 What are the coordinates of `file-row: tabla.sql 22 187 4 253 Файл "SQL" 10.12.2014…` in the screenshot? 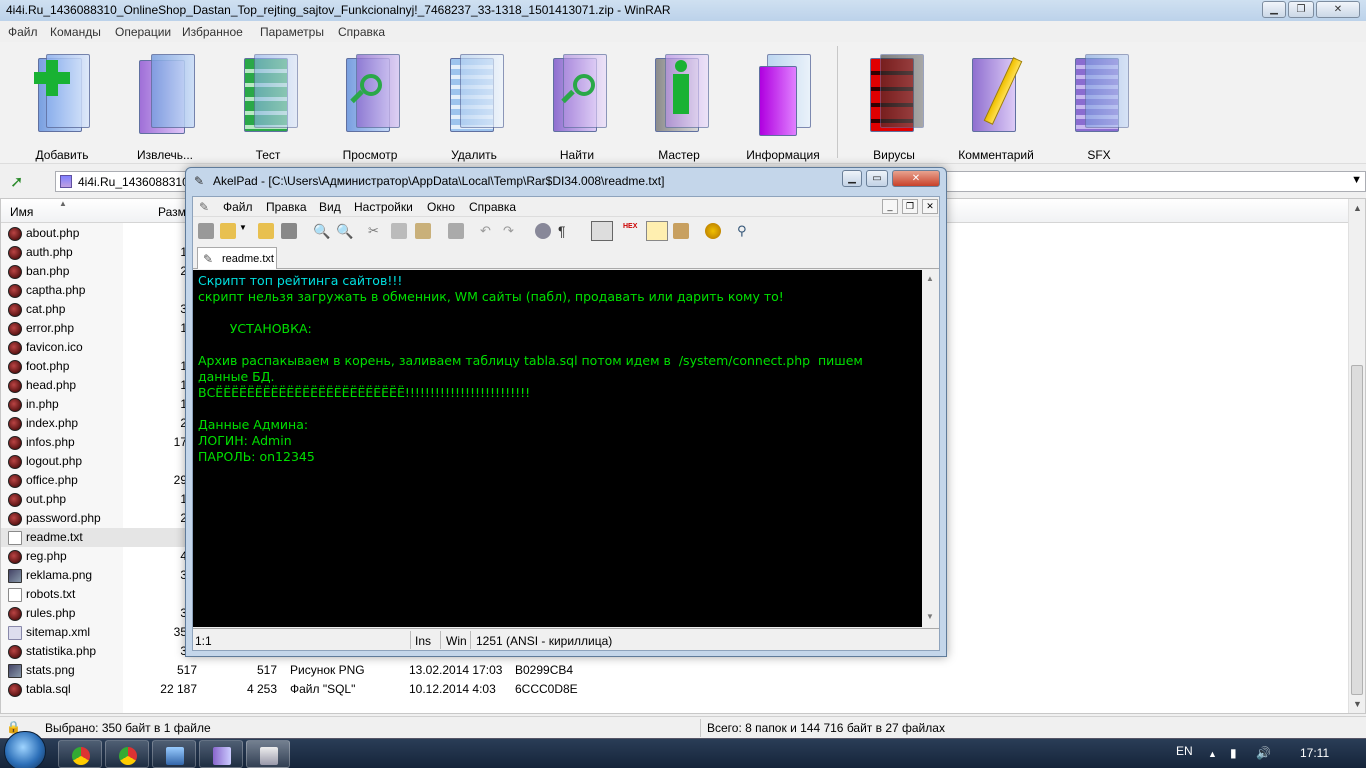 It's located at (351, 689).